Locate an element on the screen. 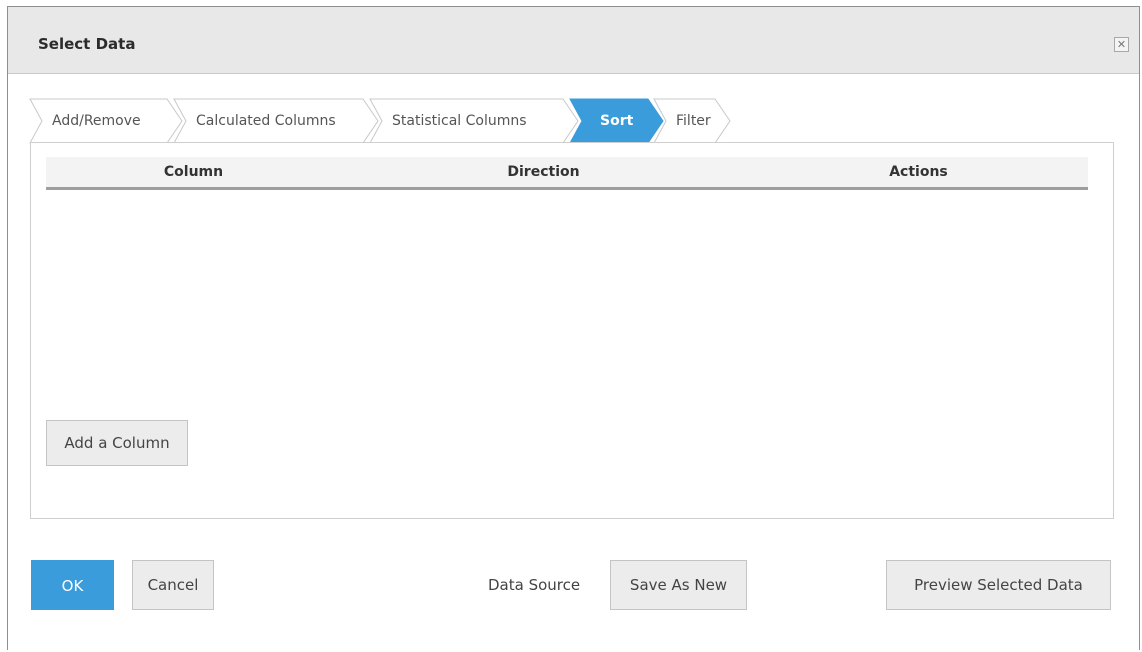  add-column-button: Add a Column is located at coordinates (117, 443).